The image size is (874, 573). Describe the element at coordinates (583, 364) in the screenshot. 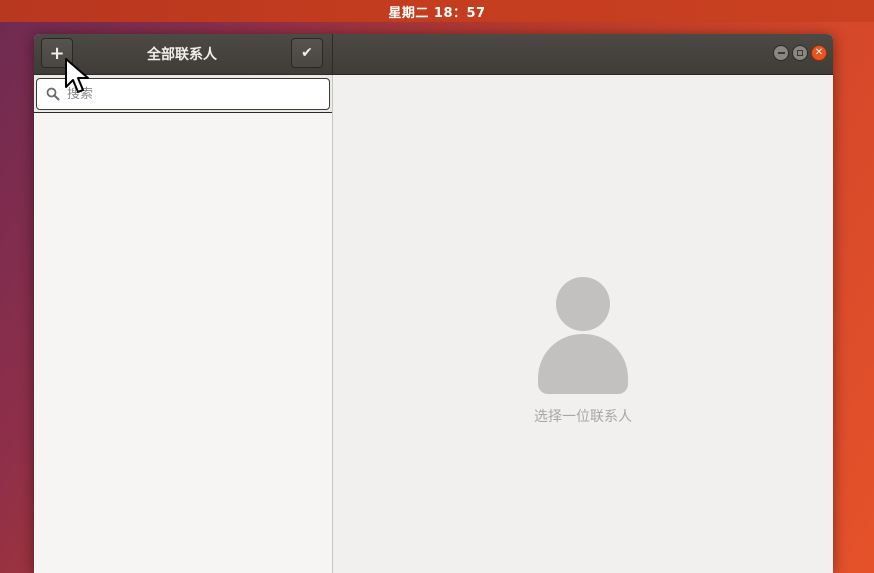

I see `avatar-body` at that location.